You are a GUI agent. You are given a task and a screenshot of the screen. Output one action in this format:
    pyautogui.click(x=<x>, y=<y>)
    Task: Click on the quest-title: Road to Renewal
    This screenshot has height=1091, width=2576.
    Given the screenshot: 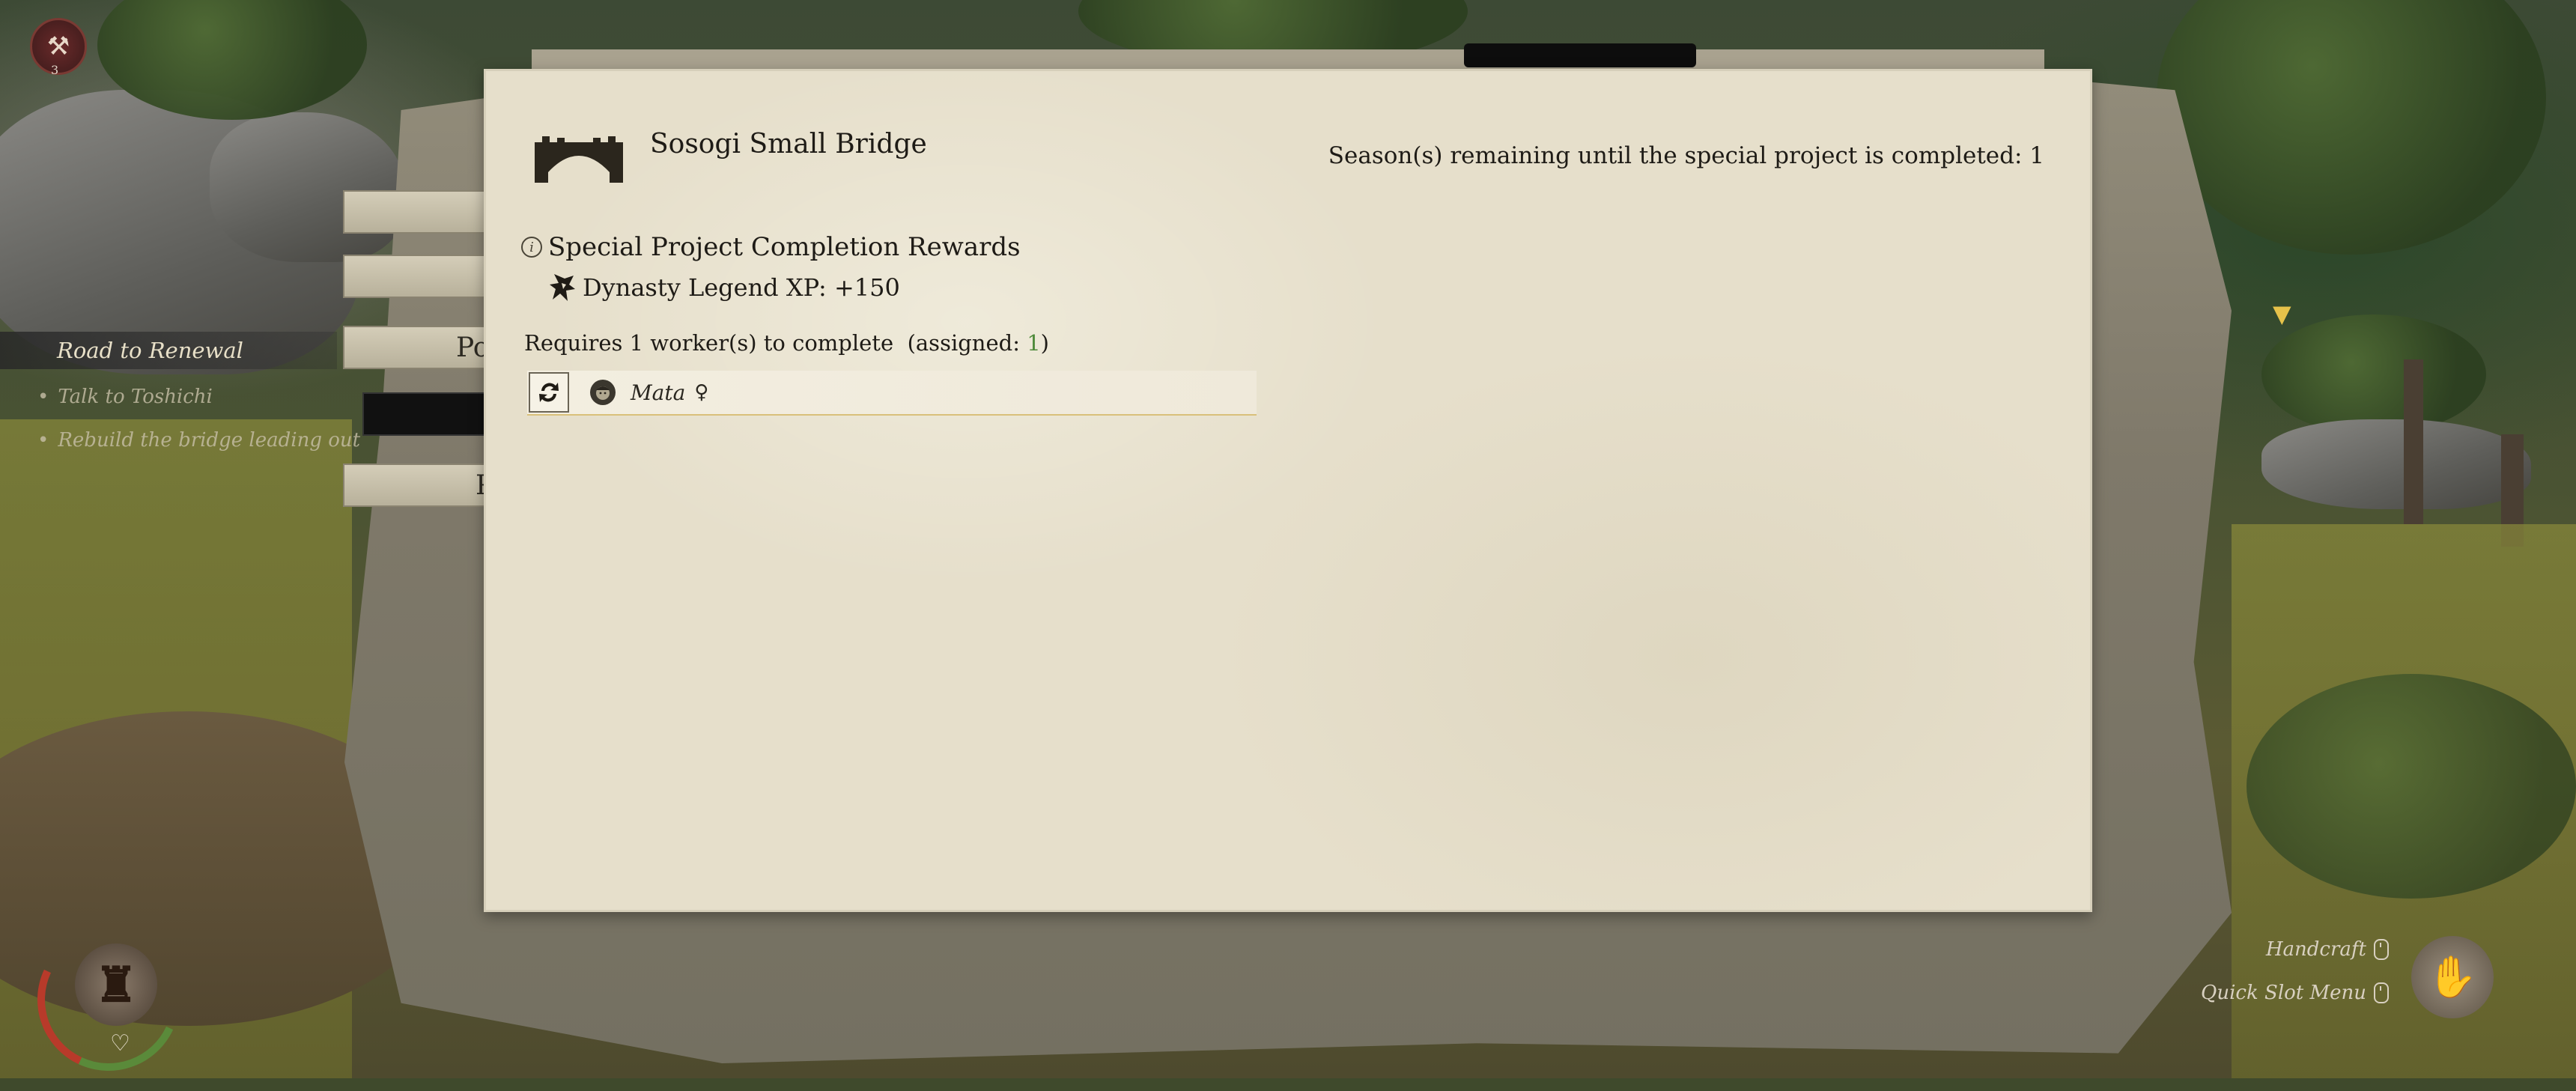 What is the action you would take?
    pyautogui.click(x=168, y=350)
    